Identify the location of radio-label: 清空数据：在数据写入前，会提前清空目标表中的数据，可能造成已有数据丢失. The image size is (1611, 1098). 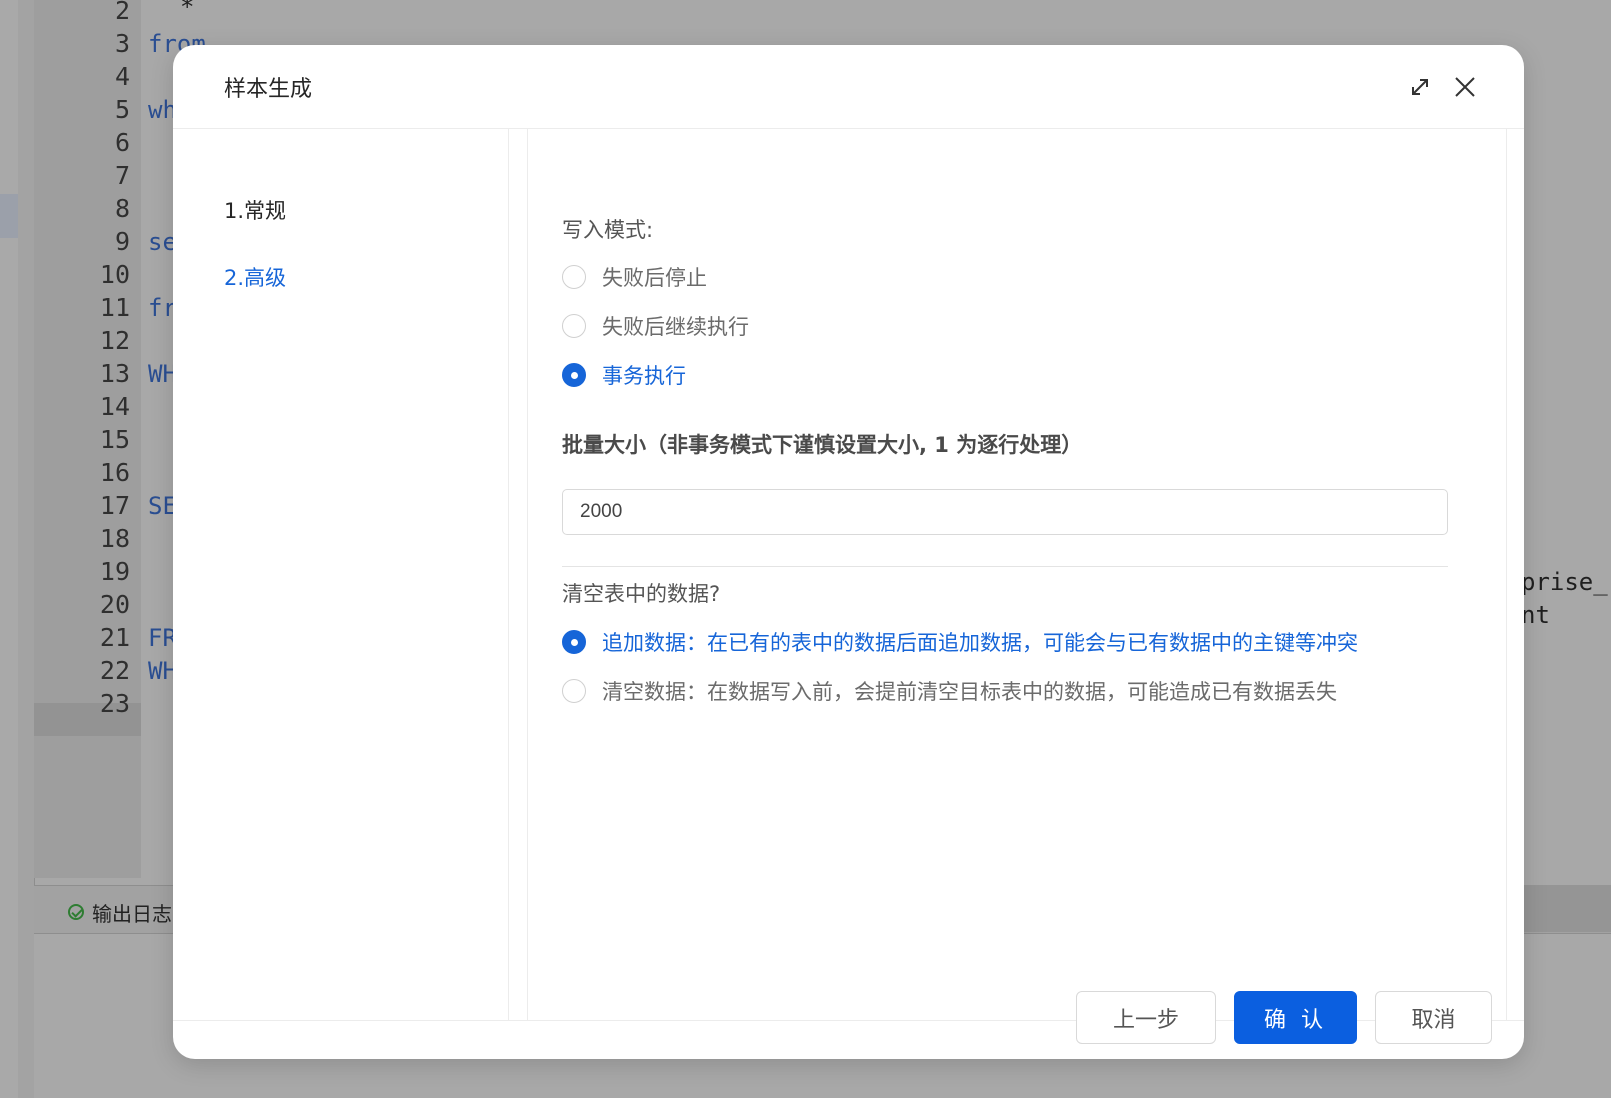
(969, 692).